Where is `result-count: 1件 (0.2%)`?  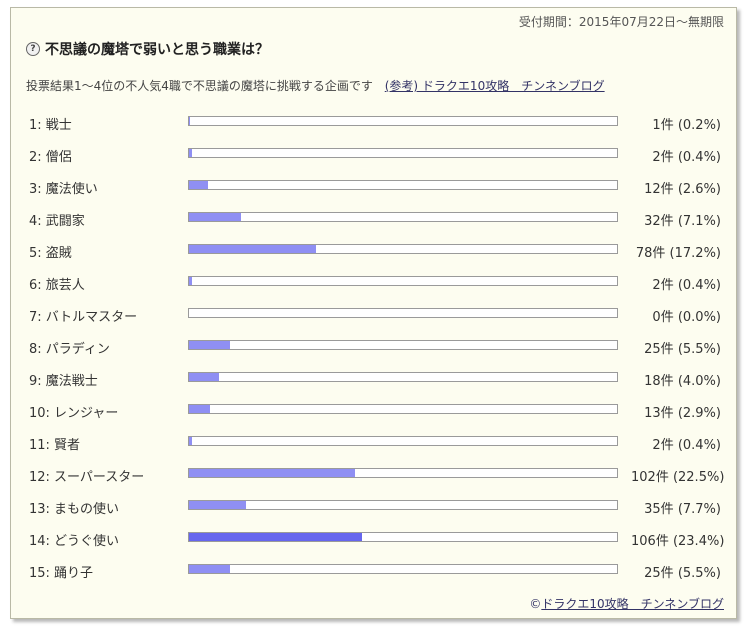
result-count: 1件 (0.2%) is located at coordinates (686, 125).